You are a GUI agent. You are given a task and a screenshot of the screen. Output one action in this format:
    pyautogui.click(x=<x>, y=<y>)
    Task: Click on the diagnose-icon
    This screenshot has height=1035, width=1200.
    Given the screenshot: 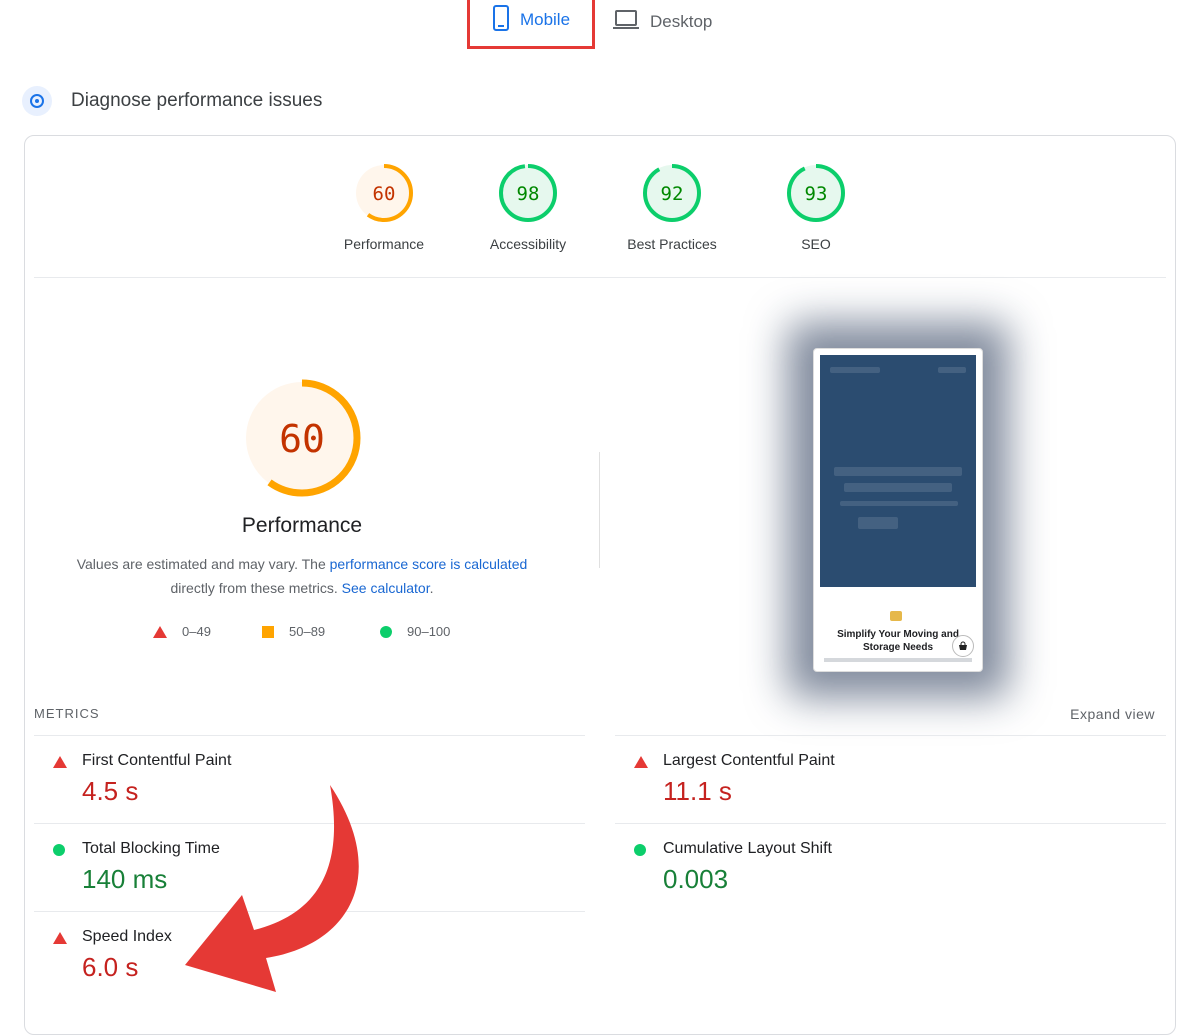 What is the action you would take?
    pyautogui.click(x=37, y=101)
    